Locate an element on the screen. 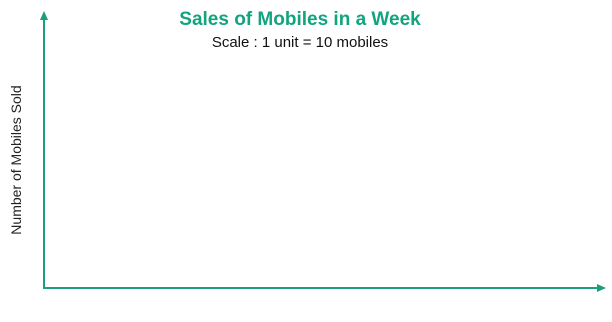  x-axis-arrowhead is located at coordinates (601, 288).